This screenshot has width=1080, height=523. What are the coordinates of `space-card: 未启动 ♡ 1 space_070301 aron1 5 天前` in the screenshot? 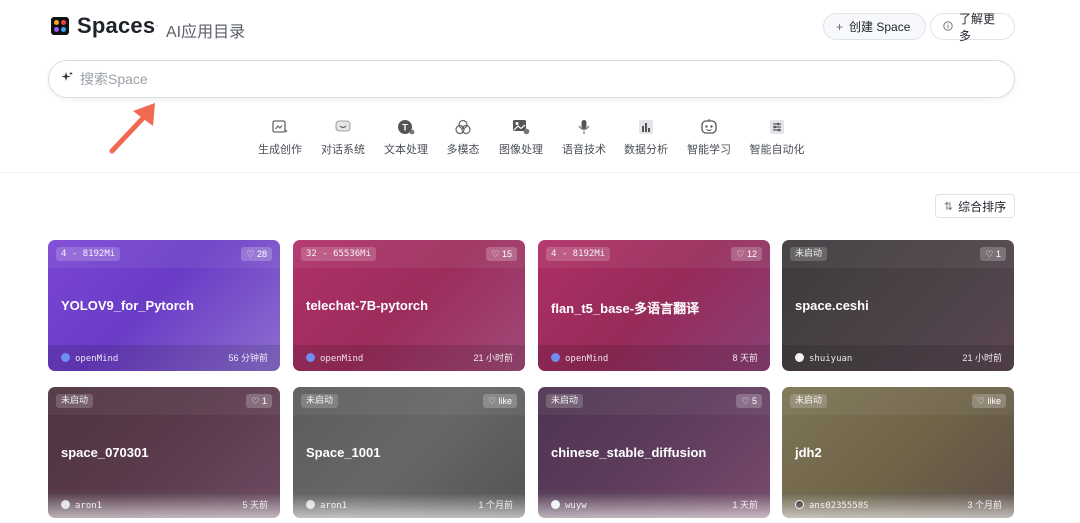 It's located at (164, 452).